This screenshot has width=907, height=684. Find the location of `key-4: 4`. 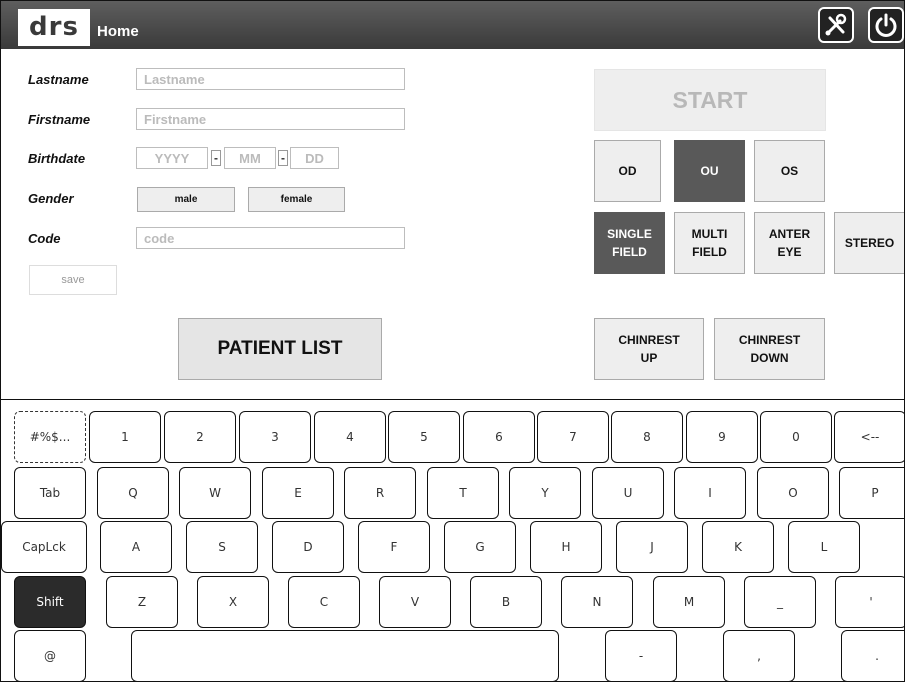

key-4: 4 is located at coordinates (350, 437).